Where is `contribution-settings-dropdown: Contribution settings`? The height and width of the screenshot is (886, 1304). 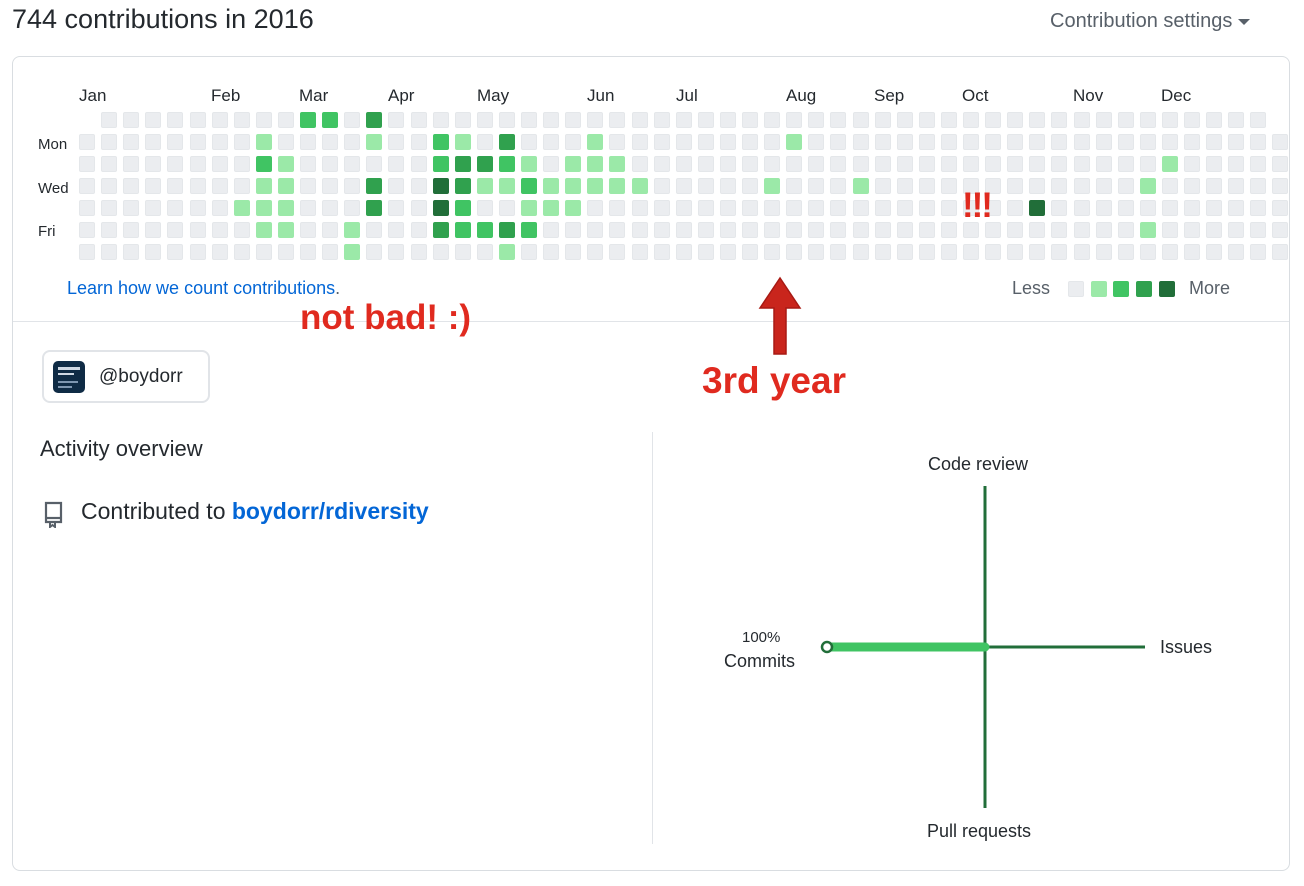
contribution-settings-dropdown: Contribution settings is located at coordinates (1150, 21).